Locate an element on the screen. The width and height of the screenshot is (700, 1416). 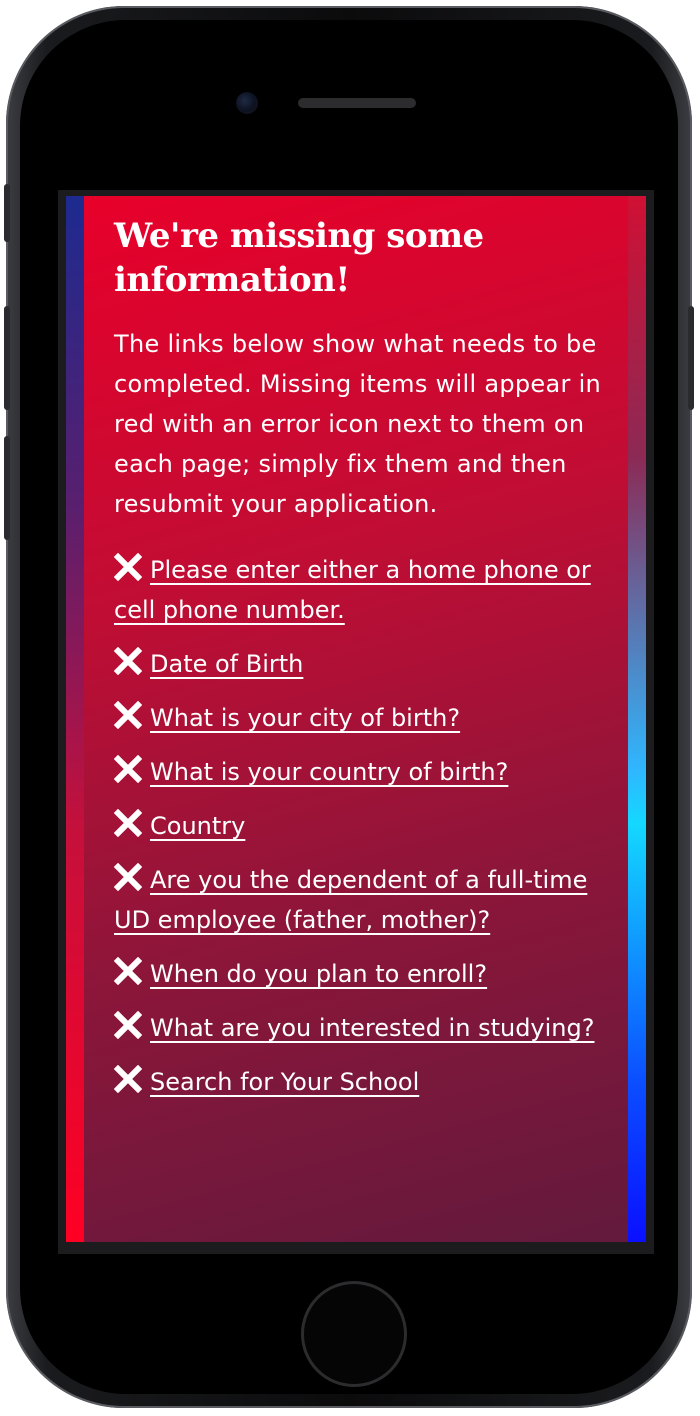
front-camera is located at coordinates (247, 103).